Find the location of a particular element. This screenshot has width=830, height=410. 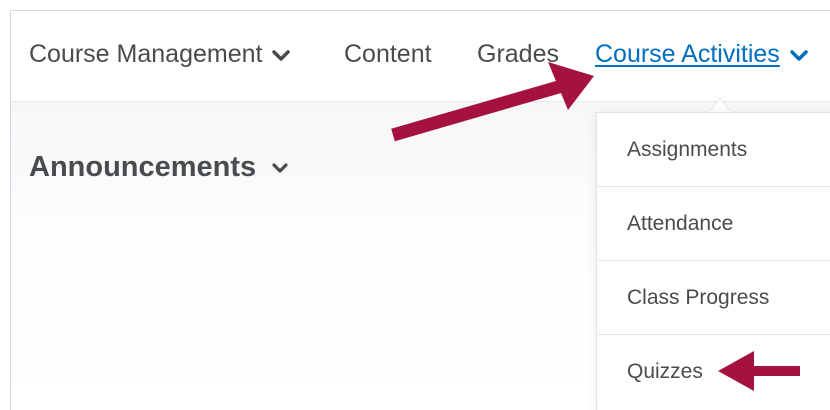

menu-item-assignments: Assignments is located at coordinates (713, 150).